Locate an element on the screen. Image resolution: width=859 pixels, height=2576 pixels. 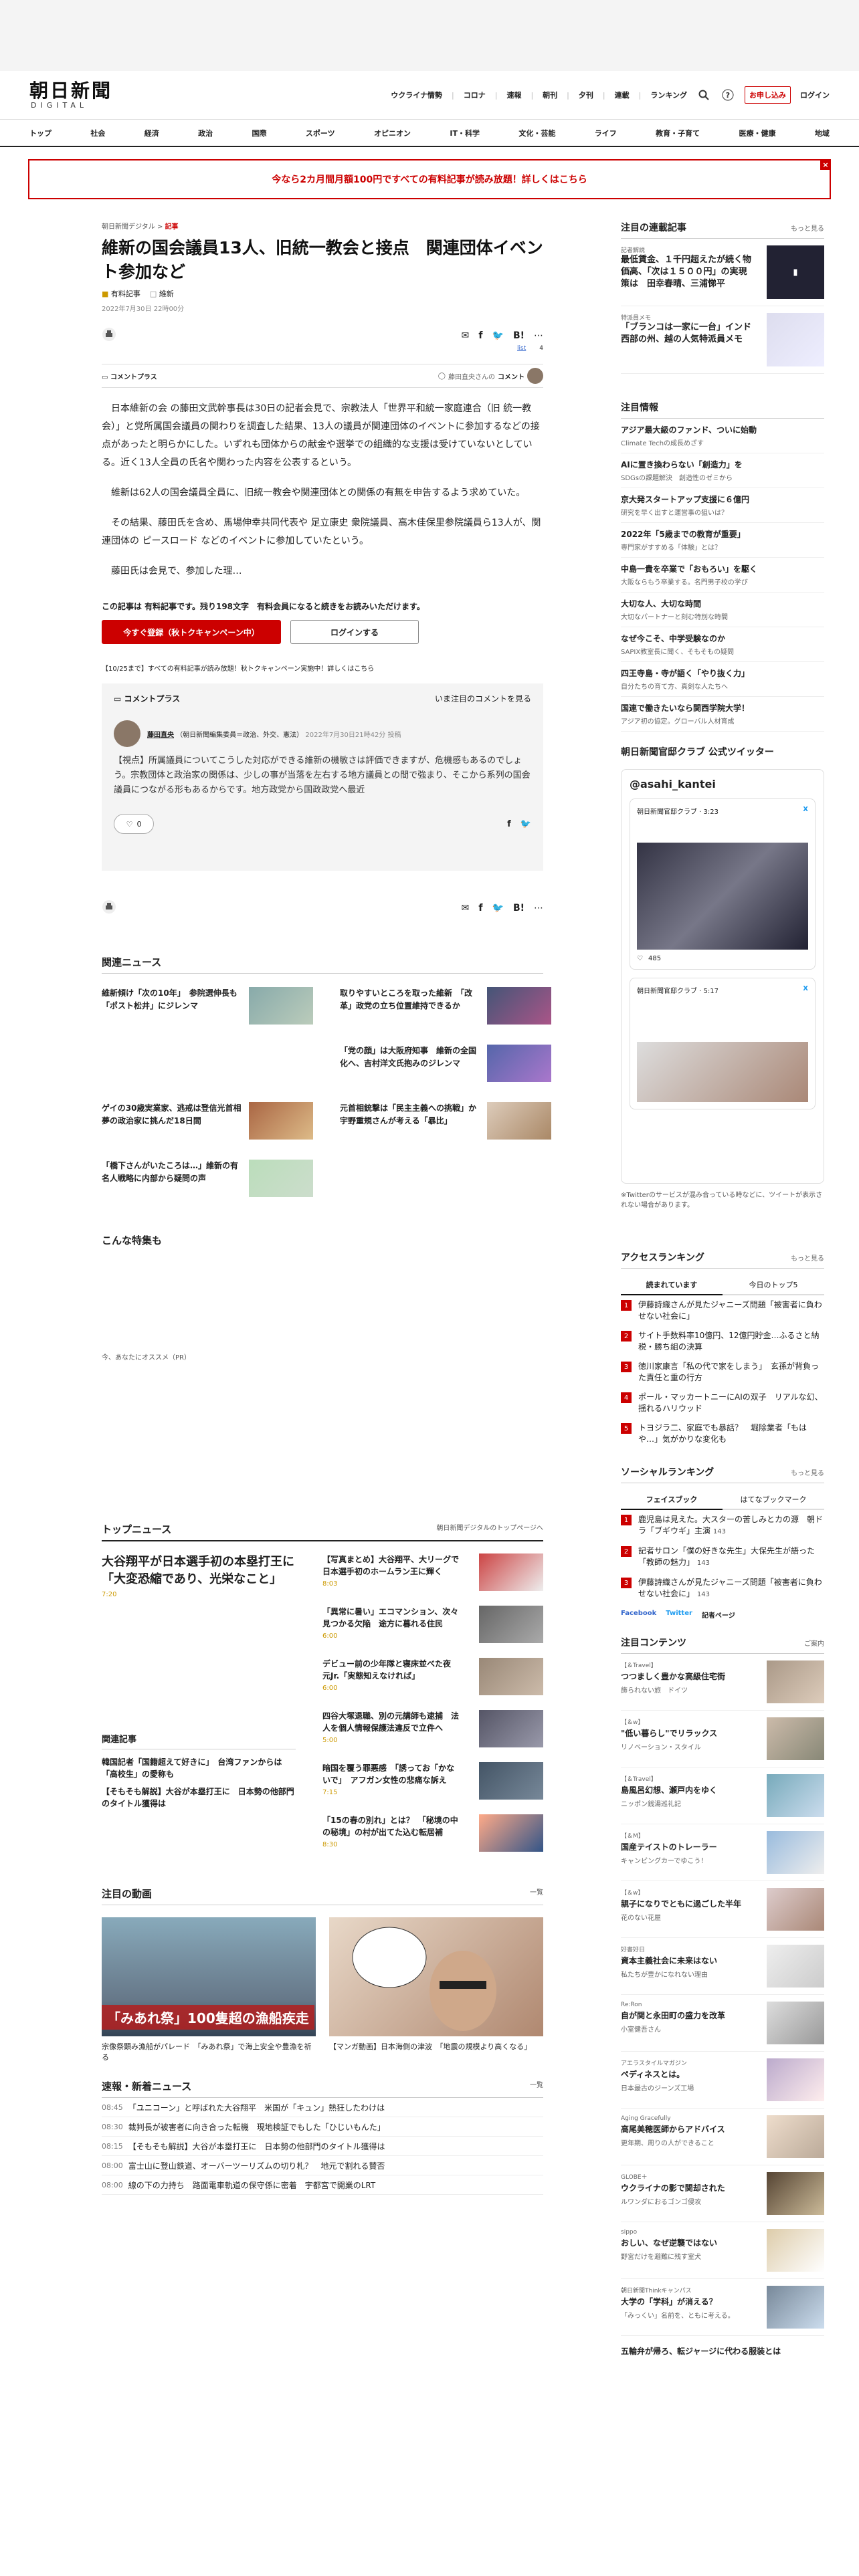
breaking-item: 08:30 裁判長が被害者に向き合った転機 現地検証でもした「ひじいもんた」 is located at coordinates (322, 2127).